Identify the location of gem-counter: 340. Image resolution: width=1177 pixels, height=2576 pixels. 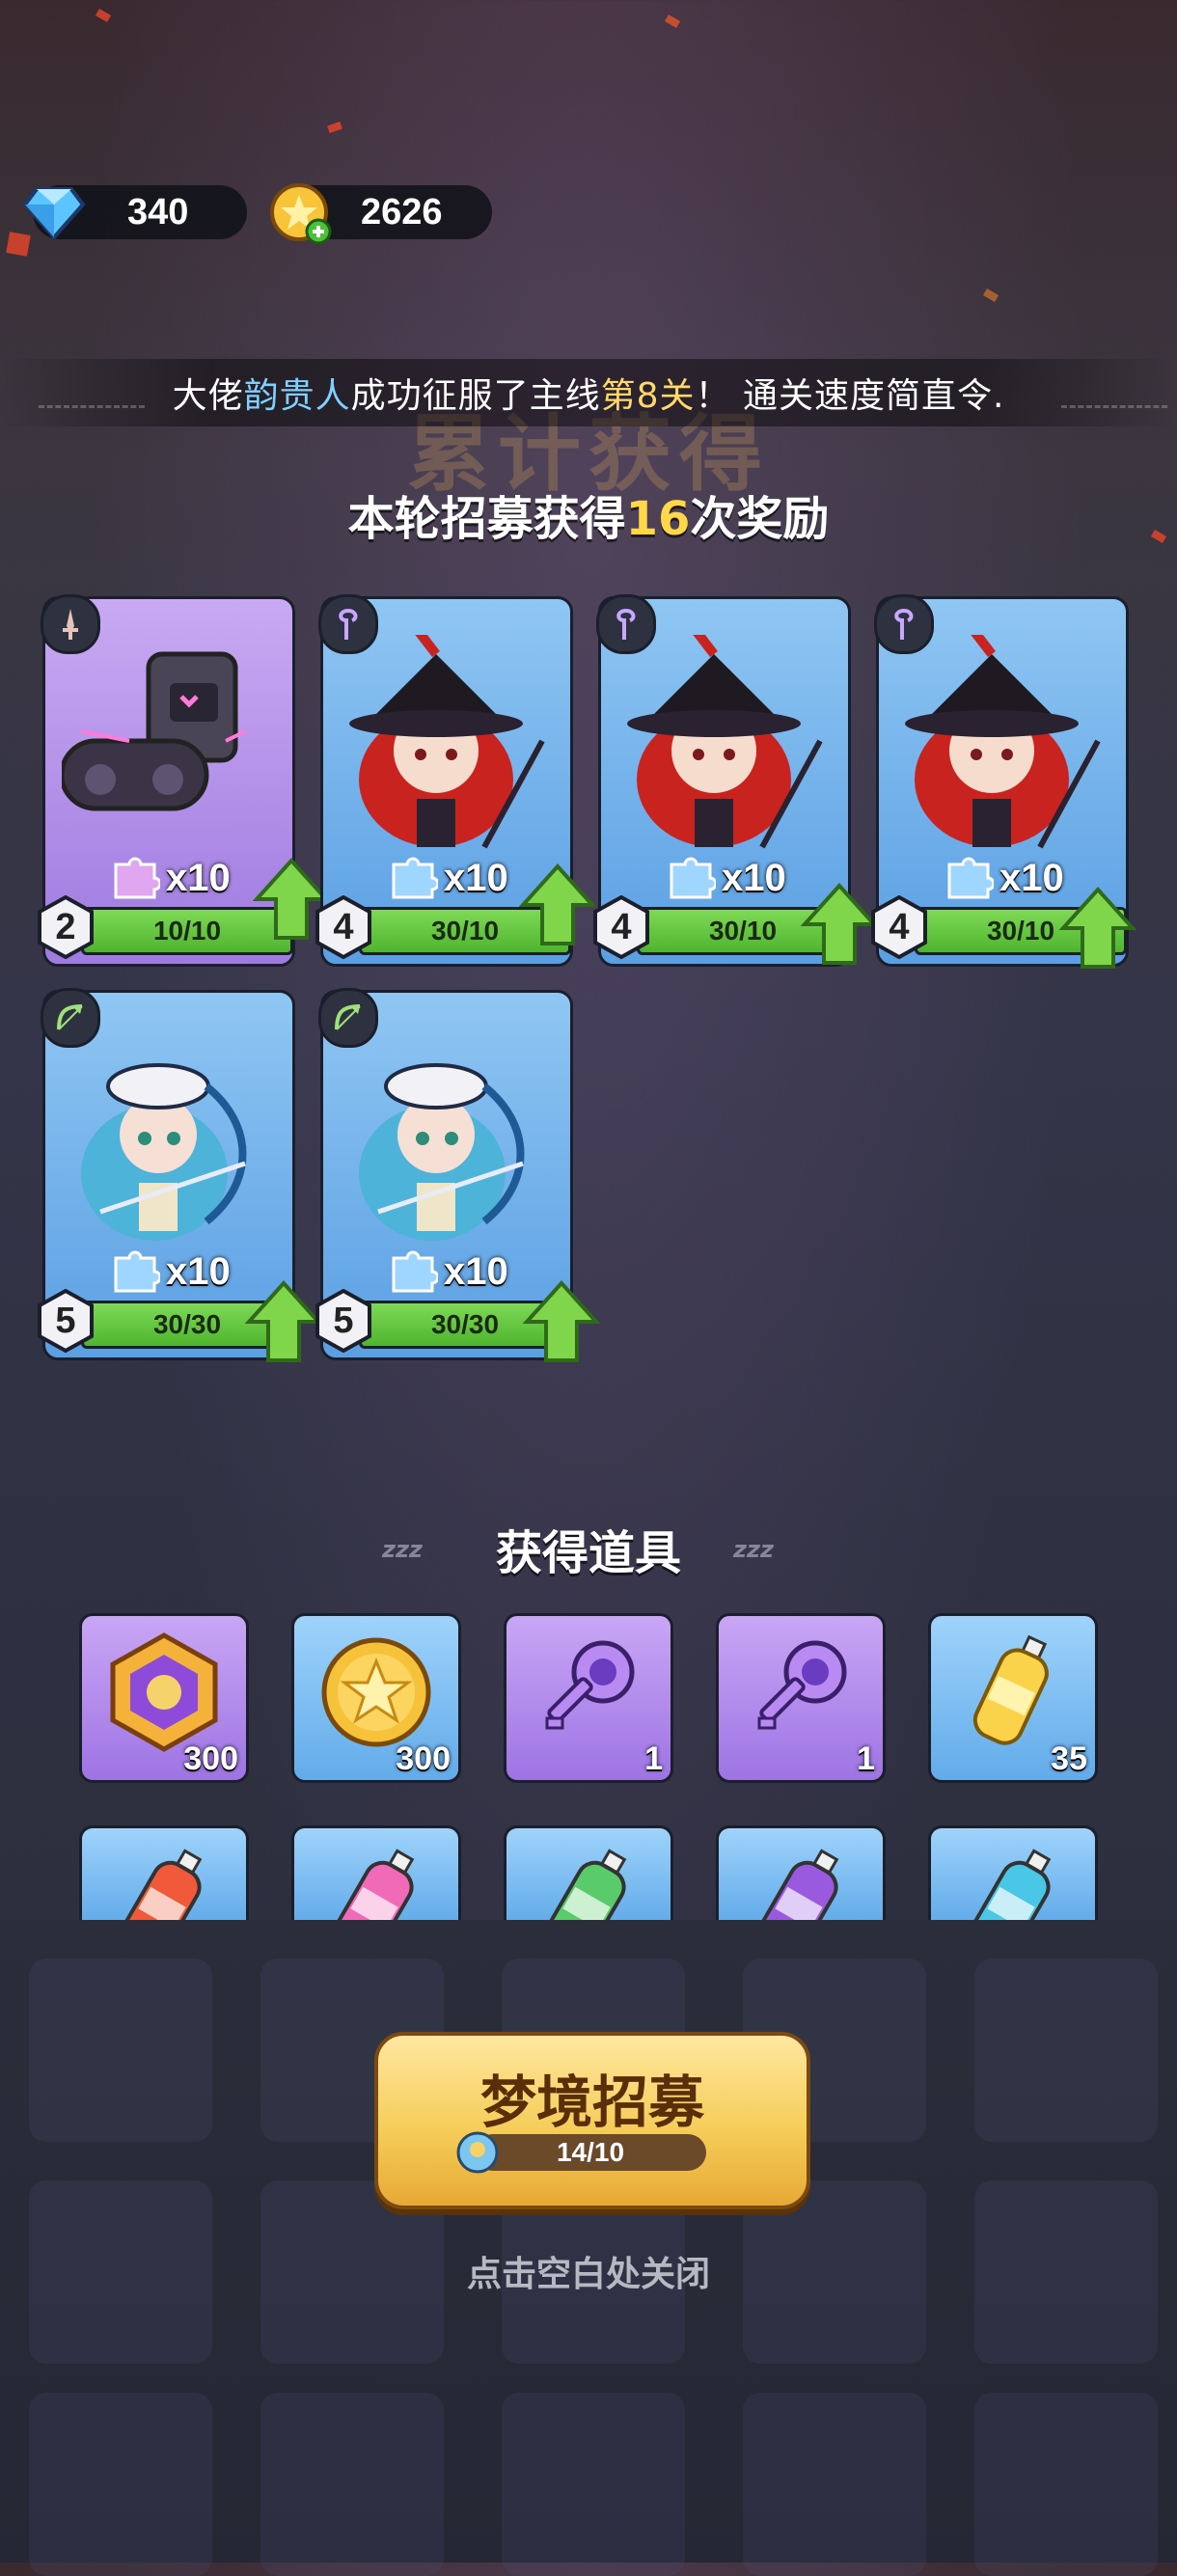
(134, 213).